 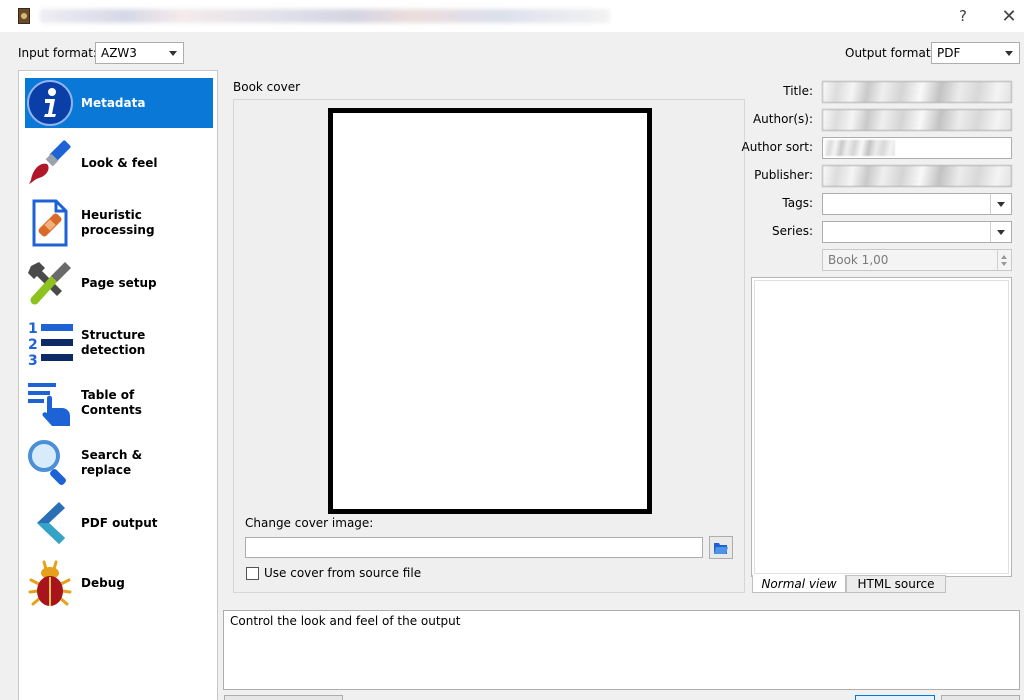 I want to click on sidebar-item-page-setup: Page setup, so click(x=119, y=283).